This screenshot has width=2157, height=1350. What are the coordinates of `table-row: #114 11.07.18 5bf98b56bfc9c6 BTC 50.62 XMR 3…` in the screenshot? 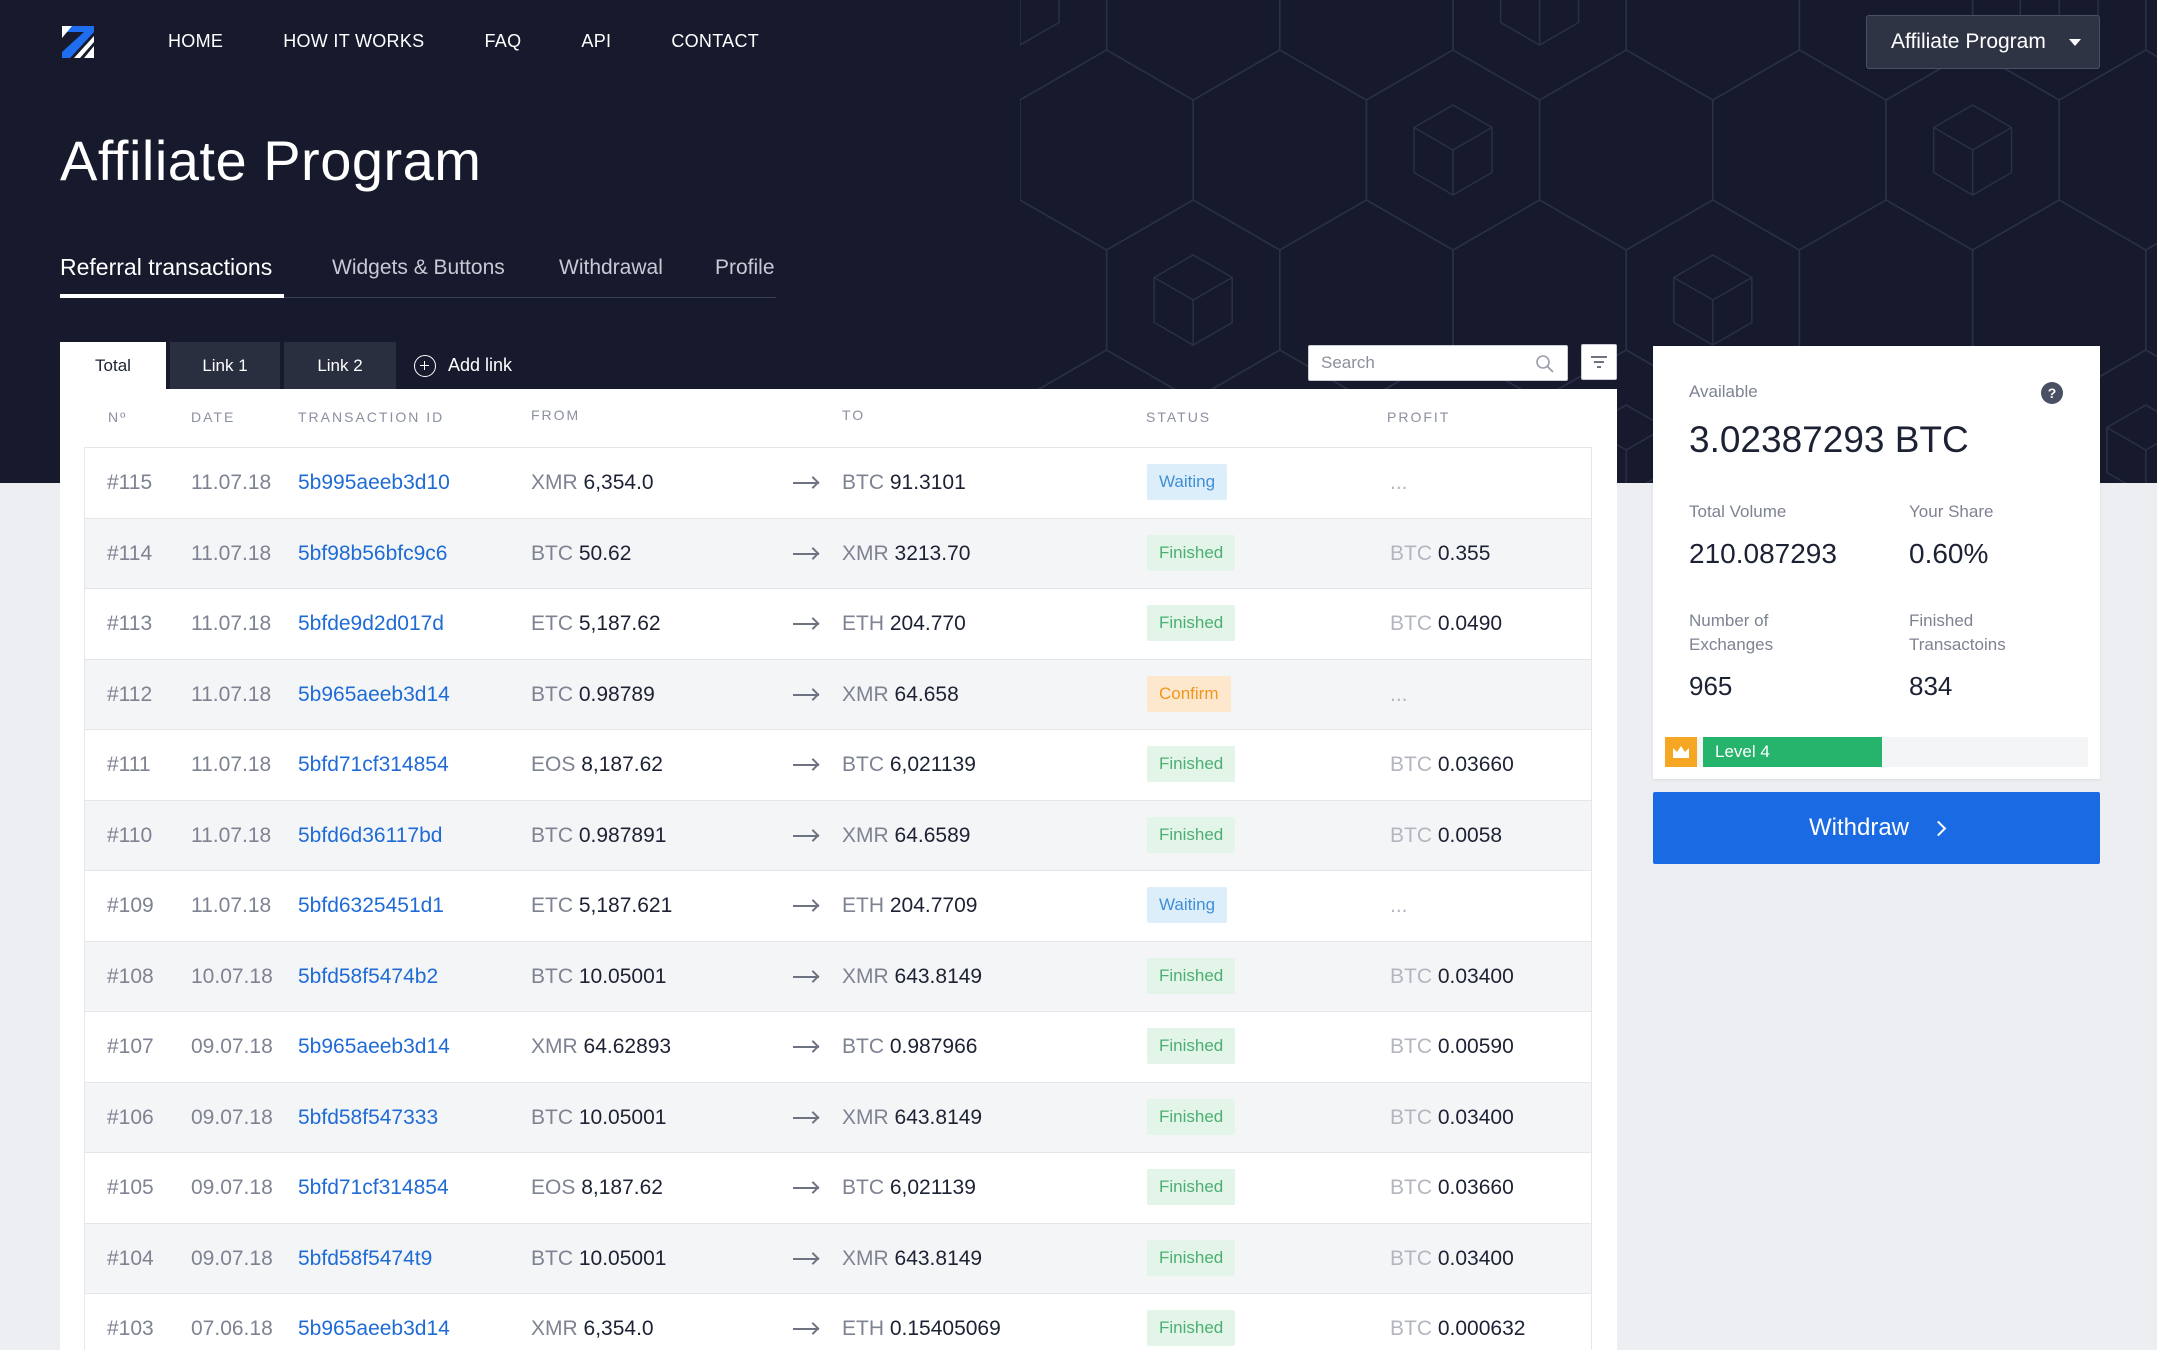 It's located at (838, 552).